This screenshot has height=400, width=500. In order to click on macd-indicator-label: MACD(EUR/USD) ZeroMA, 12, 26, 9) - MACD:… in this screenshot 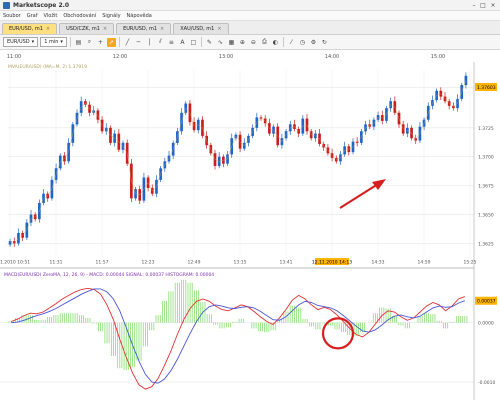, I will do `click(109, 275)`.